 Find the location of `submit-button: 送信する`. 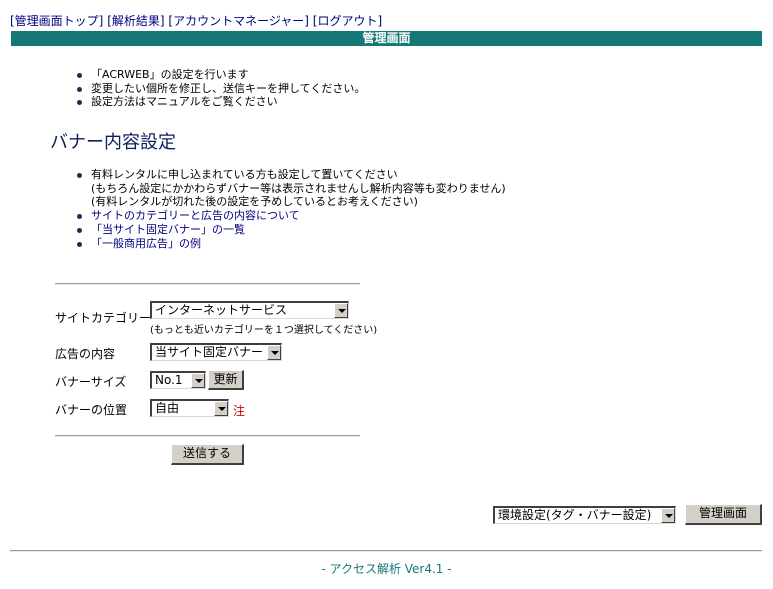

submit-button: 送信する is located at coordinates (207, 454).